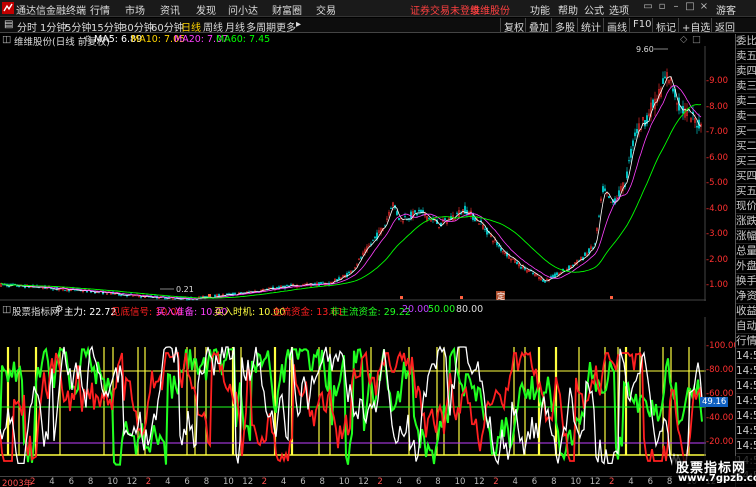 The image size is (756, 487). What do you see at coordinates (595, 482) in the screenshot?
I see `date-label: 12` at bounding box center [595, 482].